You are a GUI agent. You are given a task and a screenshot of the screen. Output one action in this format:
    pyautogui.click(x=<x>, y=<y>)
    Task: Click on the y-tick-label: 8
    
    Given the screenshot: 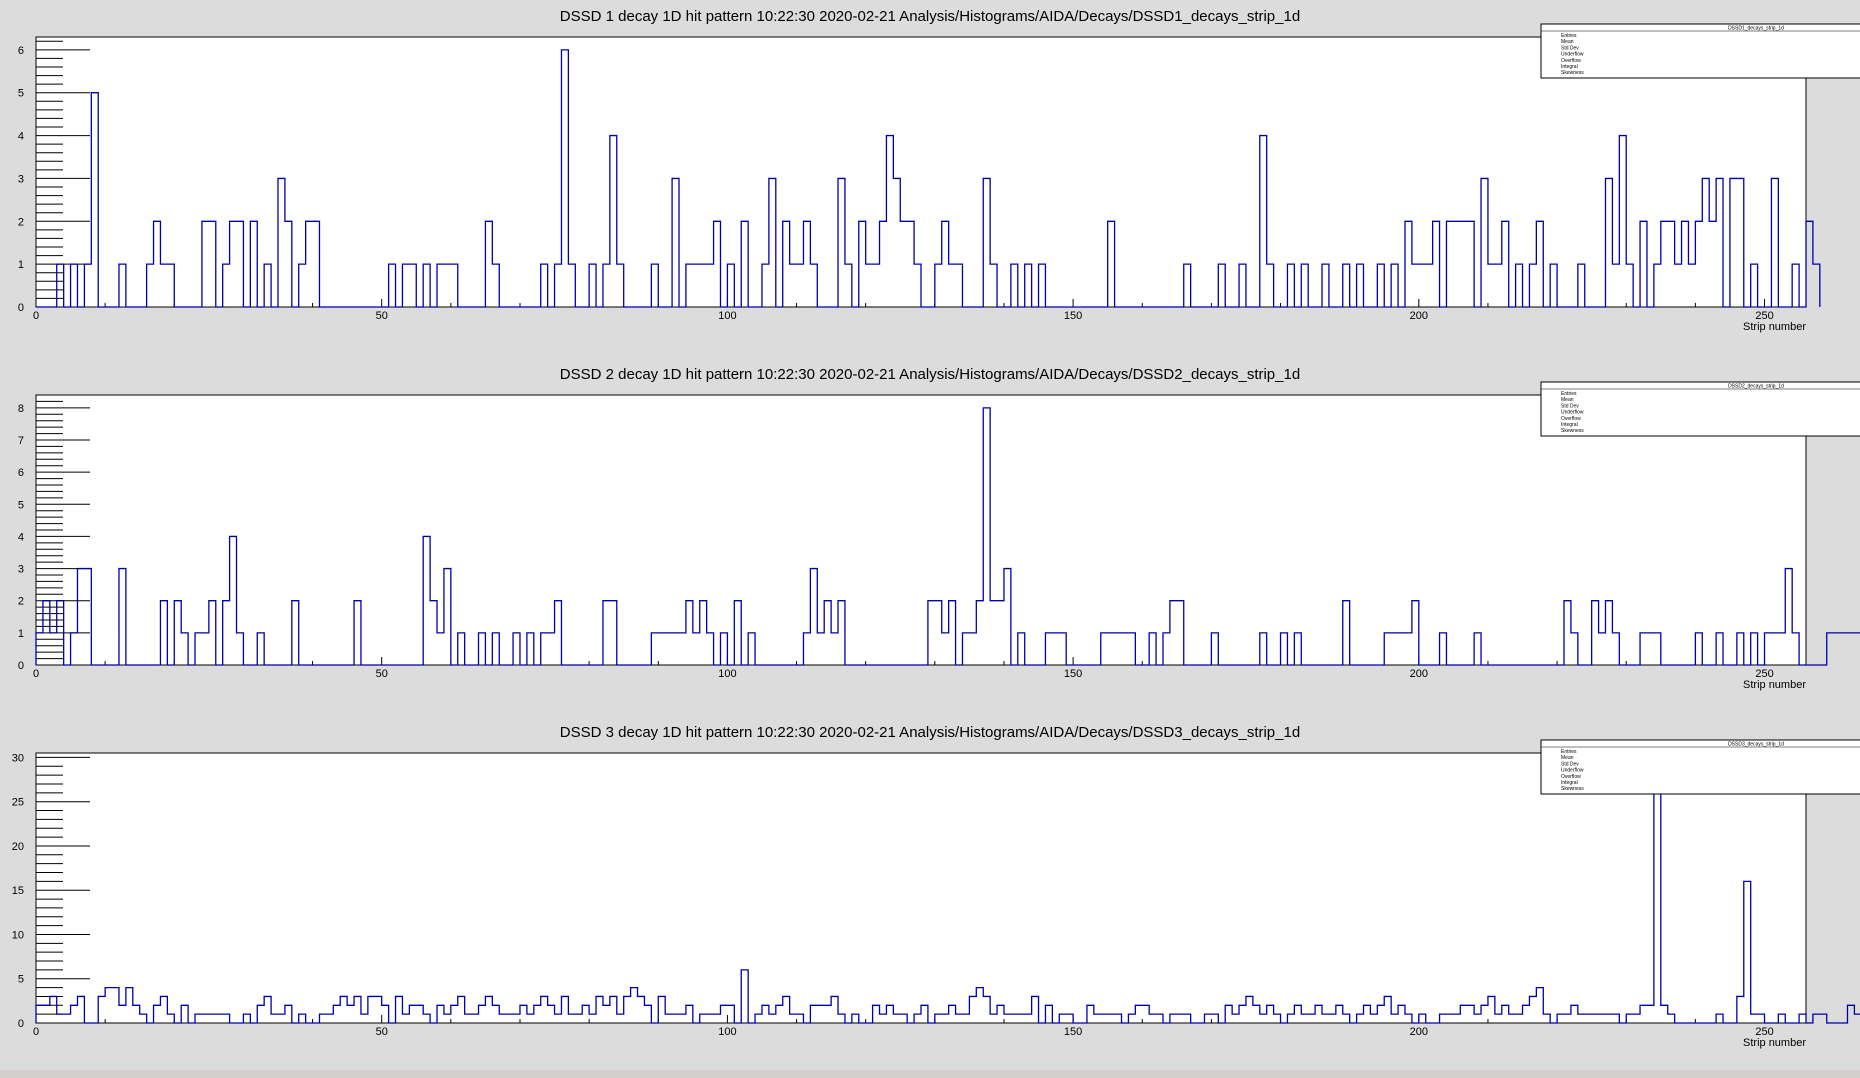 What is the action you would take?
    pyautogui.click(x=21, y=409)
    